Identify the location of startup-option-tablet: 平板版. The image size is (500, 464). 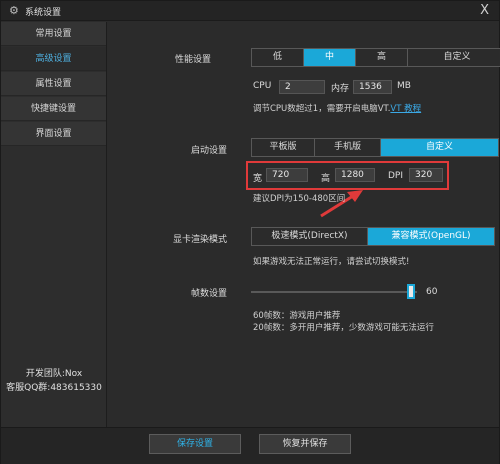
(283, 147).